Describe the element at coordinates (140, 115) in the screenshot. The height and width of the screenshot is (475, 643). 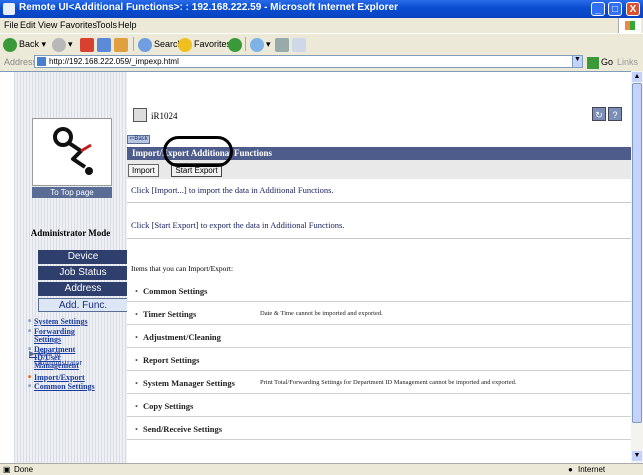
I see `printer-icon` at that location.